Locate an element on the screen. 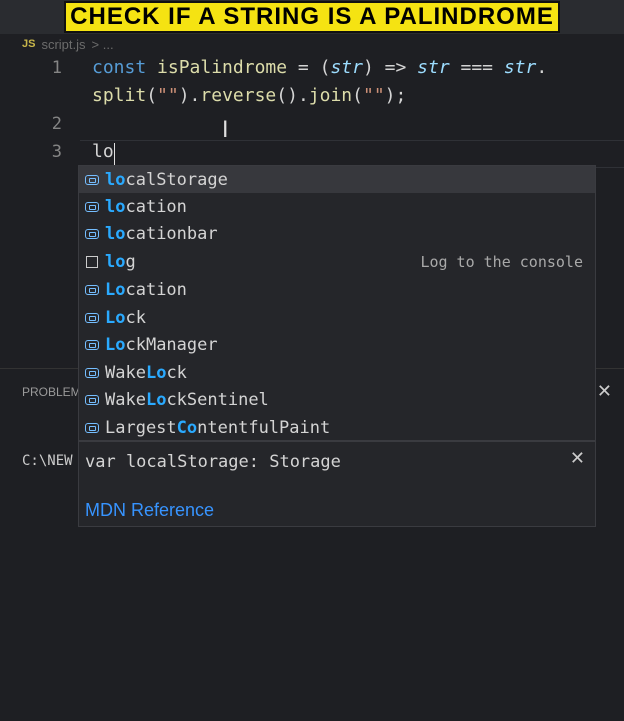  breadcrumb-filename: script.js is located at coordinates (63, 44).